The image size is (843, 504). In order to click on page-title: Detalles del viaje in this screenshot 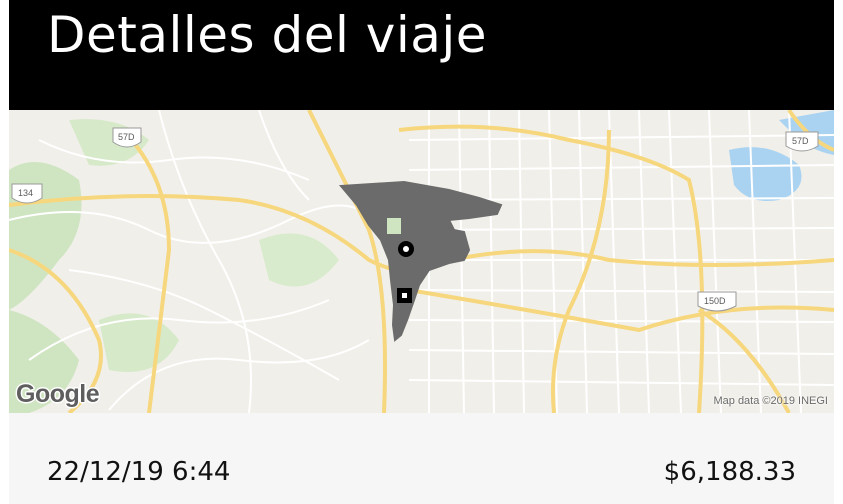, I will do `click(267, 35)`.